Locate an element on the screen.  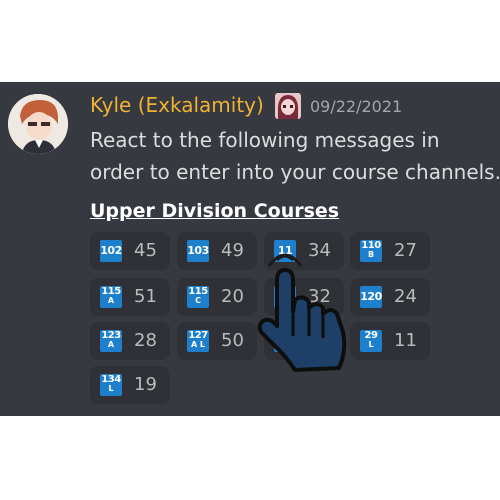
pointing-hand-icon is located at coordinates (314, 312).